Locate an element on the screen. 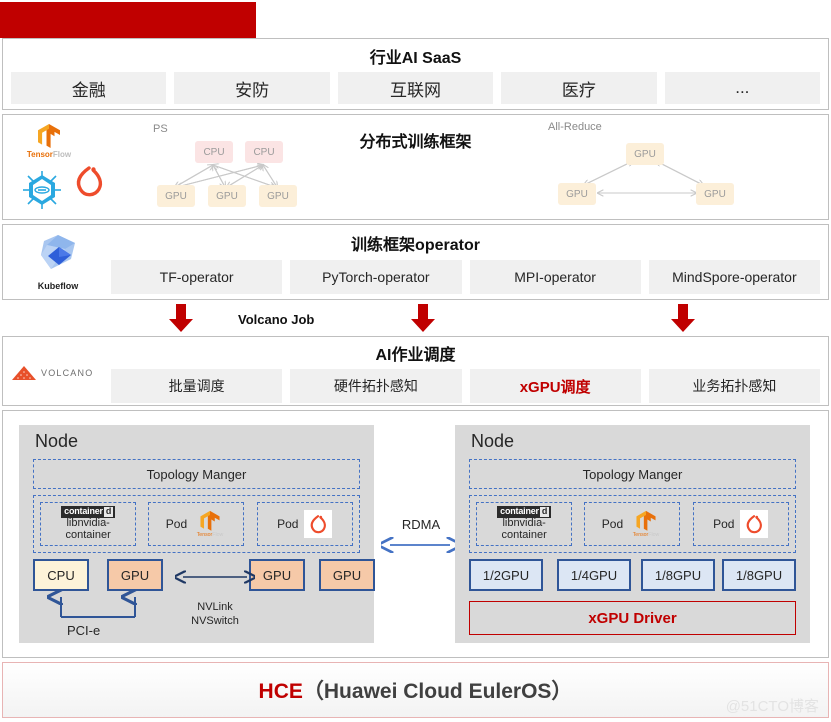  saas-tile-security: 安防 is located at coordinates (252, 88).